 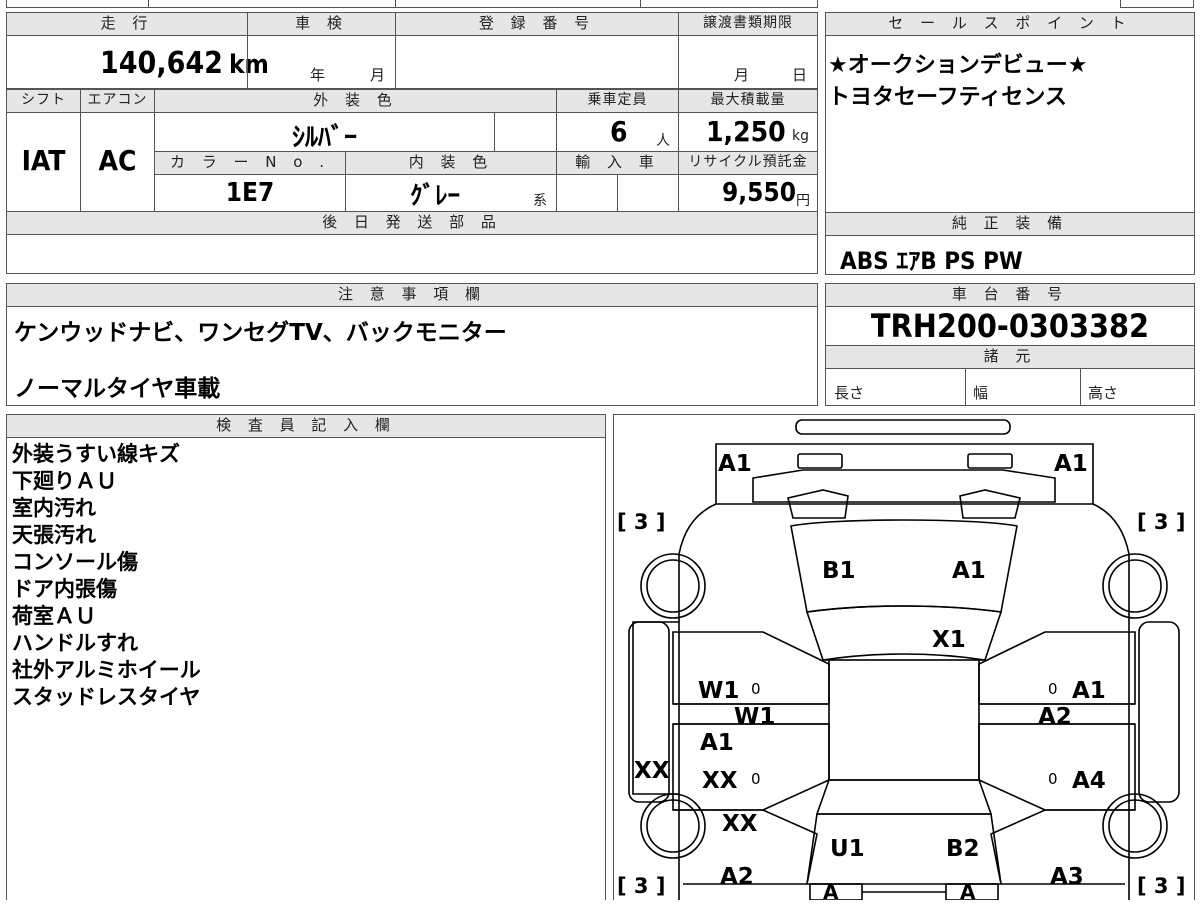 I want to click on damage-rear-right: B2, so click(x=963, y=849).